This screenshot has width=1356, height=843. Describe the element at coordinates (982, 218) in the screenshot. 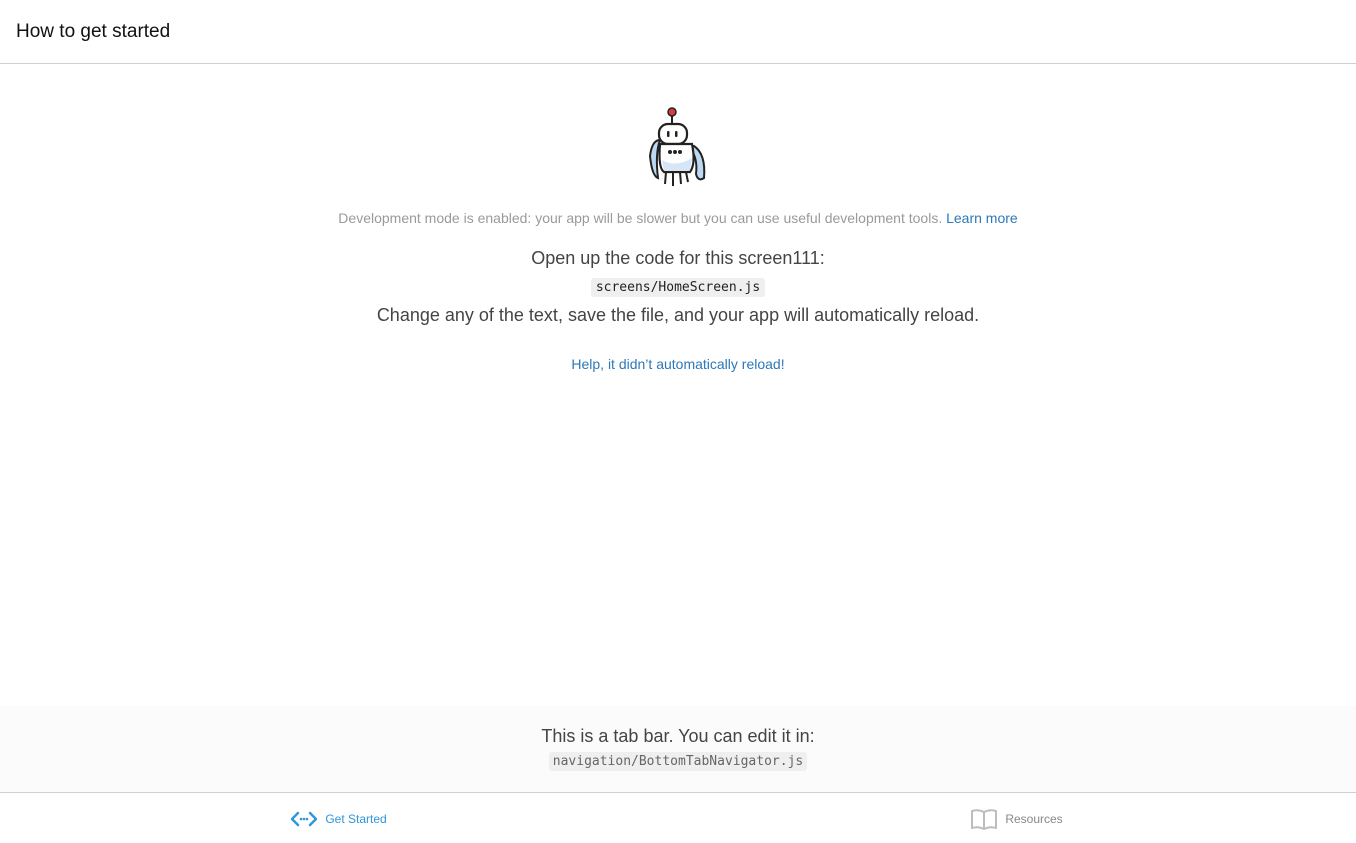

I see `learn-more-link: Learn more` at that location.